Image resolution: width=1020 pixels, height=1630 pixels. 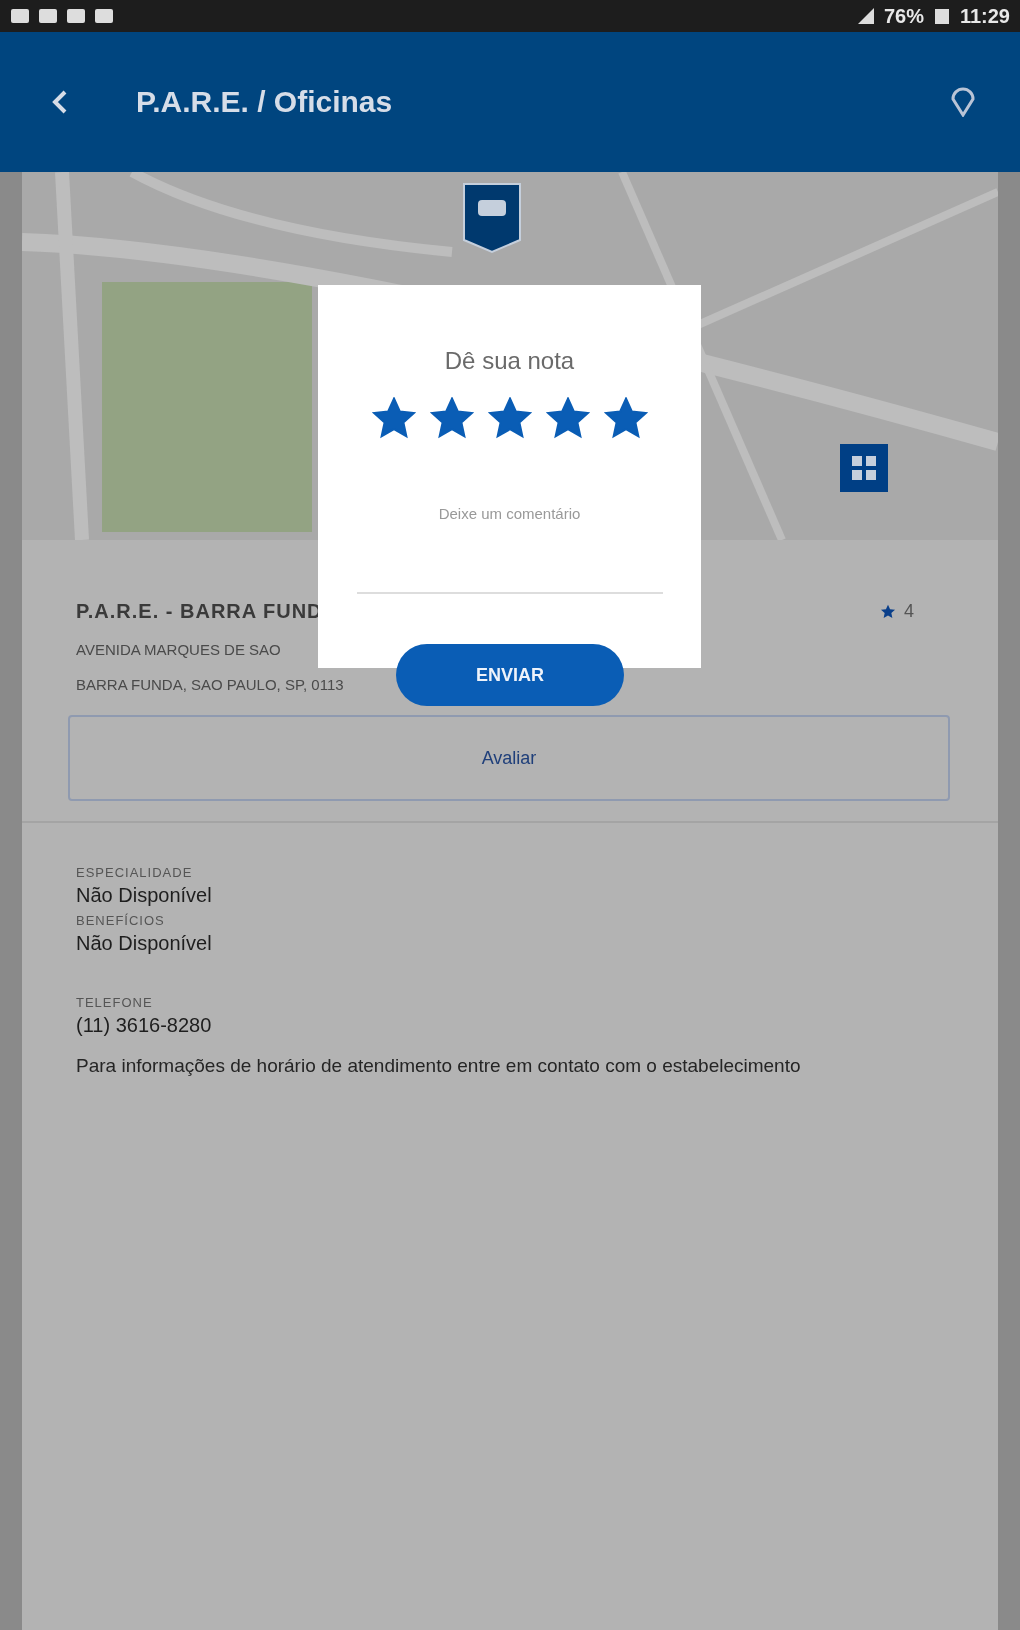 I want to click on address-line: AVENIDA MARQUES DE SAO, so click(x=178, y=649).